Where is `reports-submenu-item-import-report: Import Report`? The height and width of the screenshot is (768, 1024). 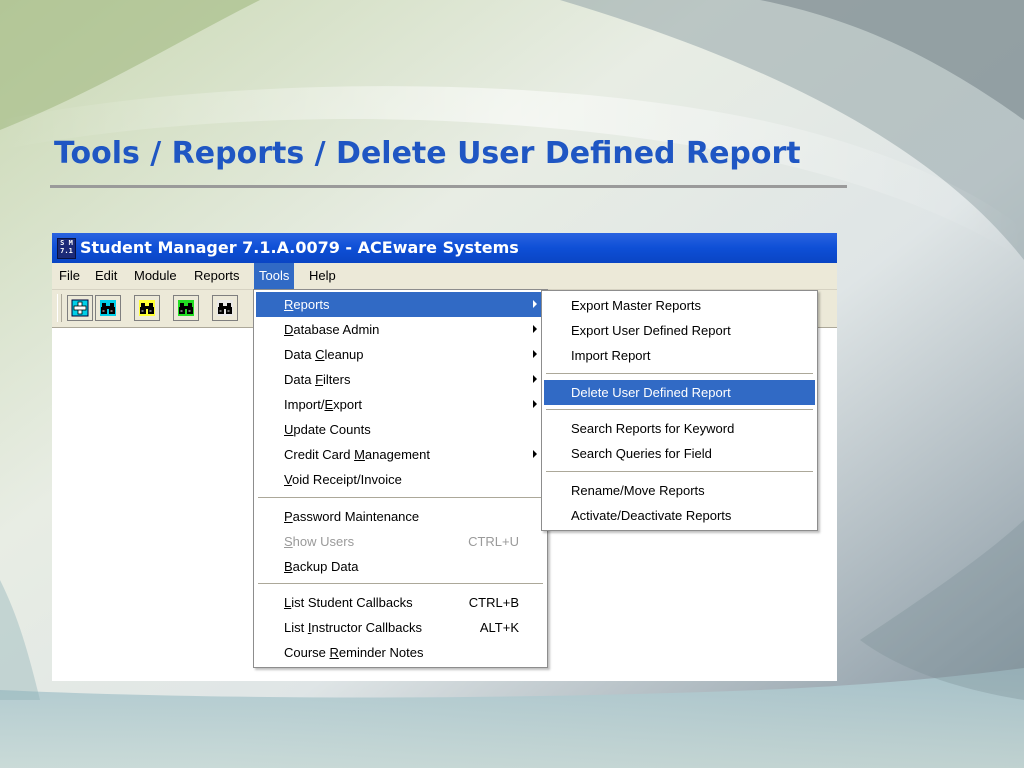 reports-submenu-item-import-report: Import Report is located at coordinates (679, 355).